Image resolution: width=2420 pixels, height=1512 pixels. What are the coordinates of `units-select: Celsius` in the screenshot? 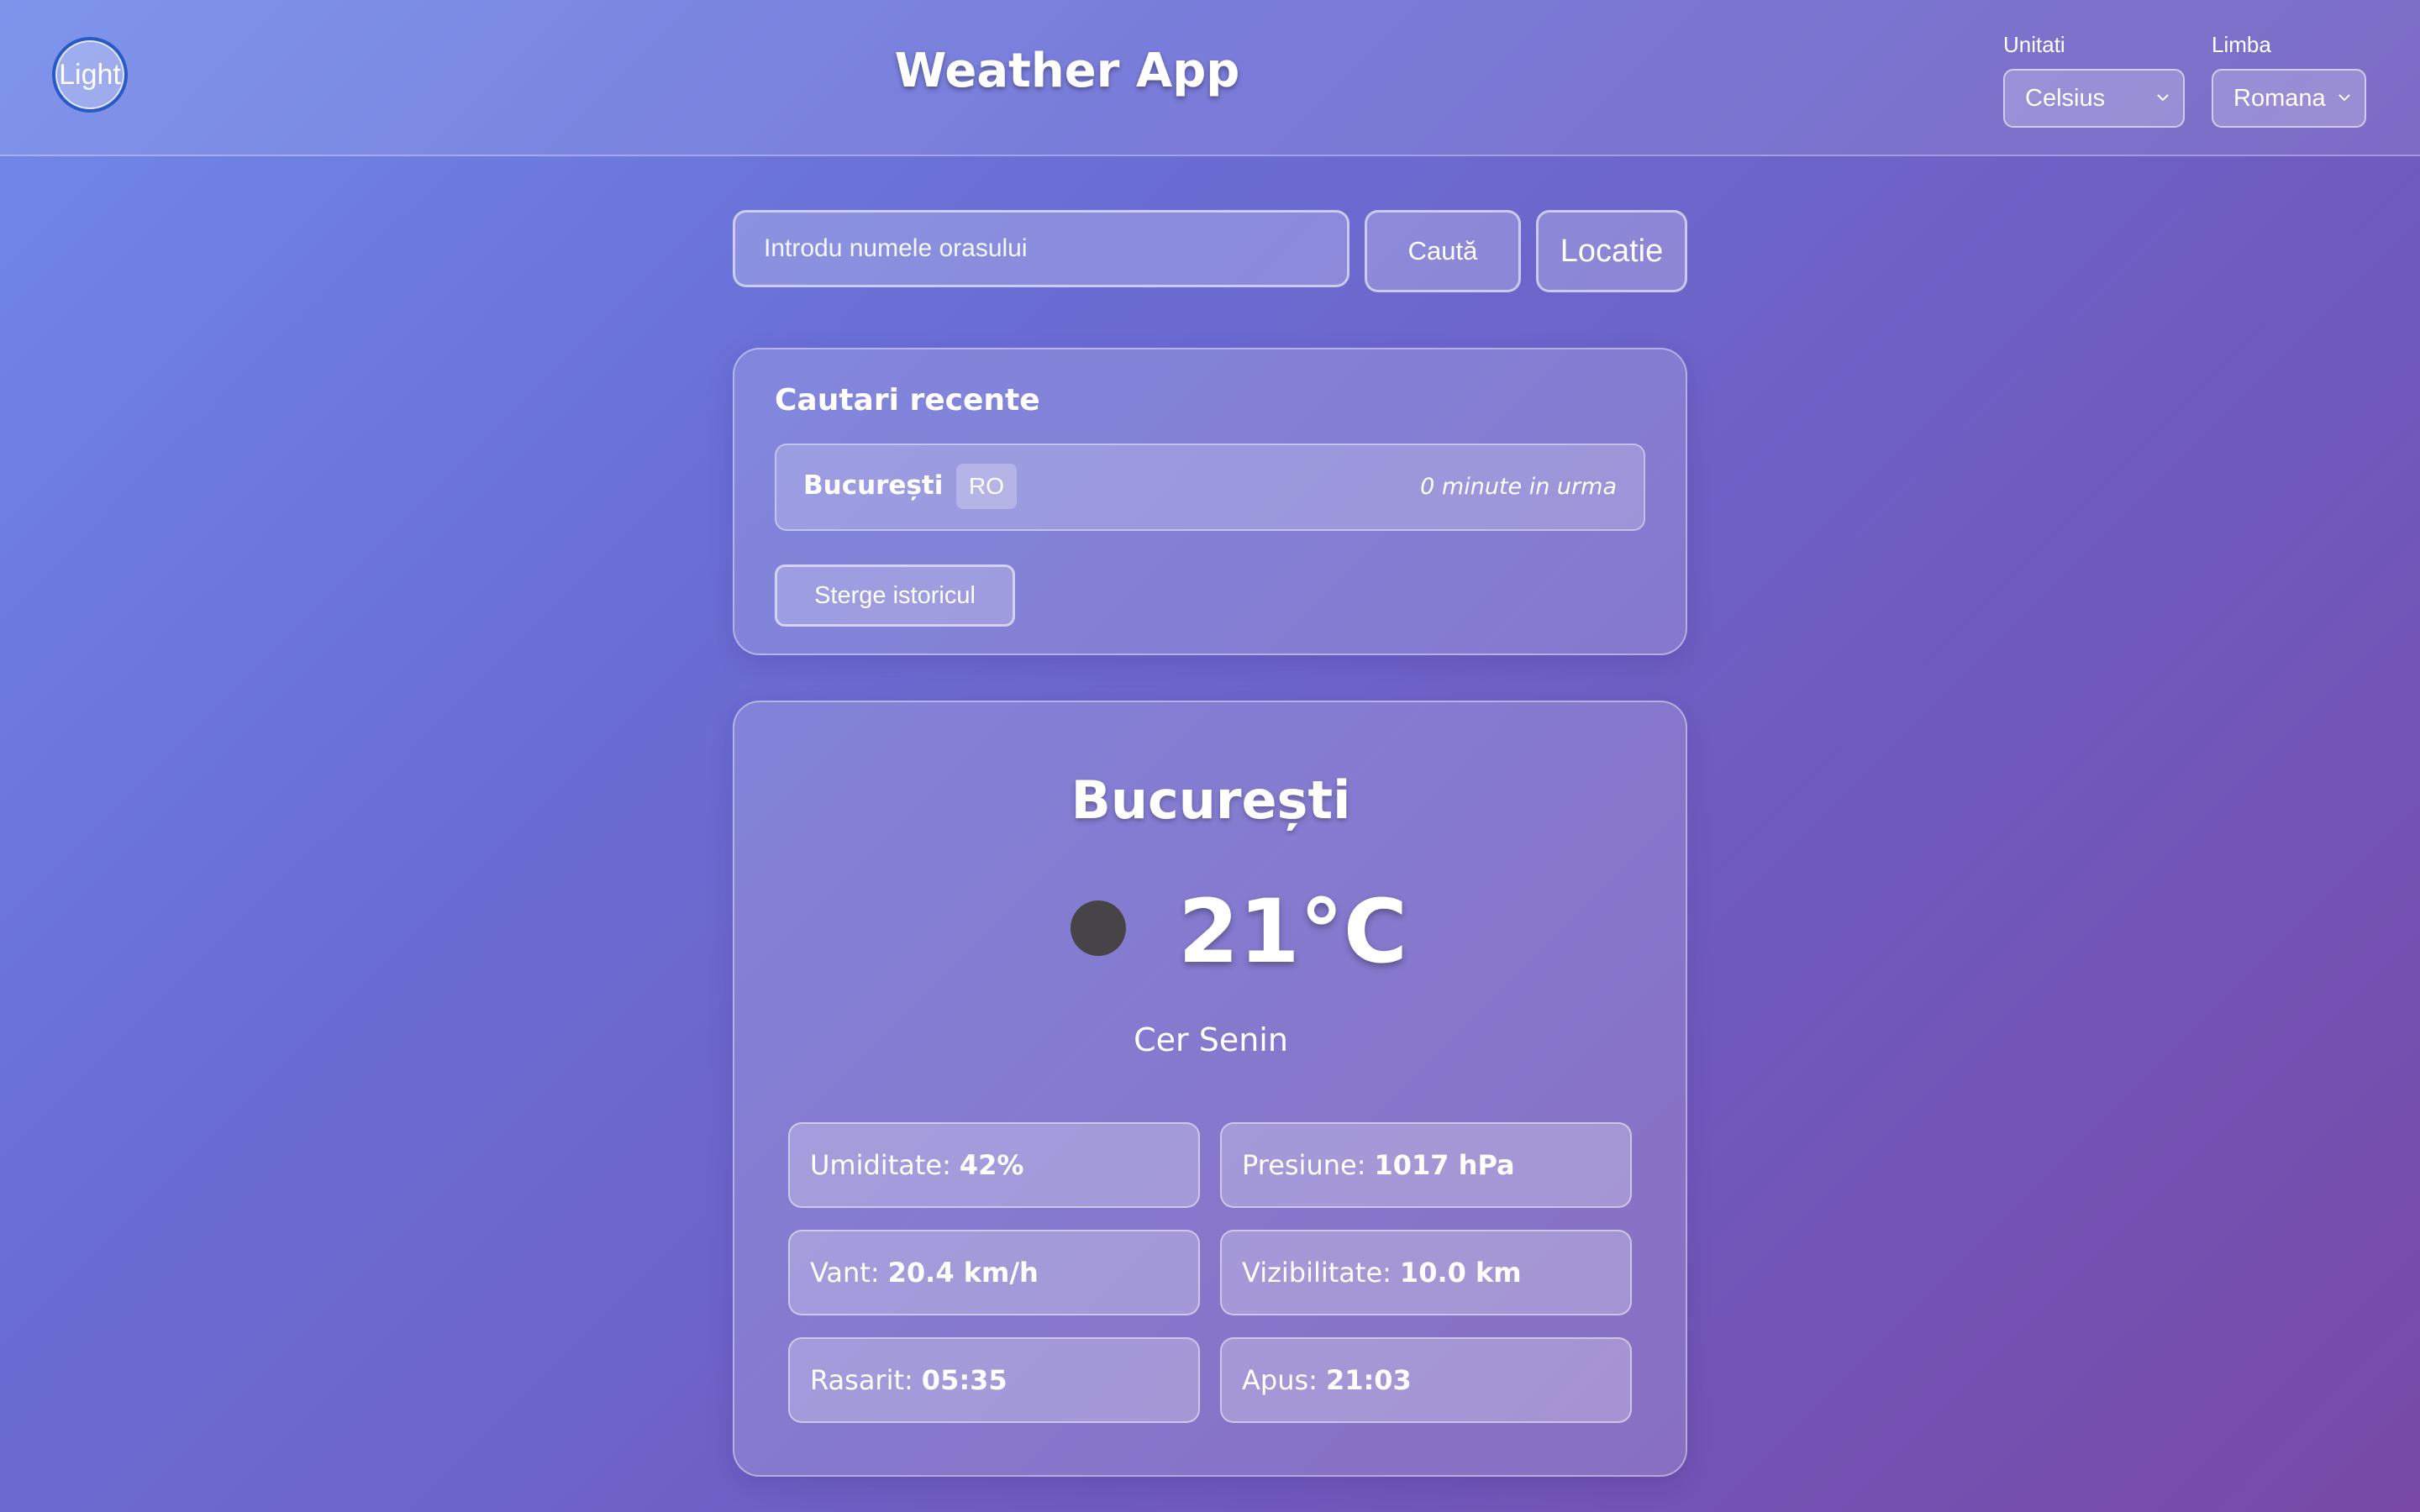 It's located at (2094, 98).